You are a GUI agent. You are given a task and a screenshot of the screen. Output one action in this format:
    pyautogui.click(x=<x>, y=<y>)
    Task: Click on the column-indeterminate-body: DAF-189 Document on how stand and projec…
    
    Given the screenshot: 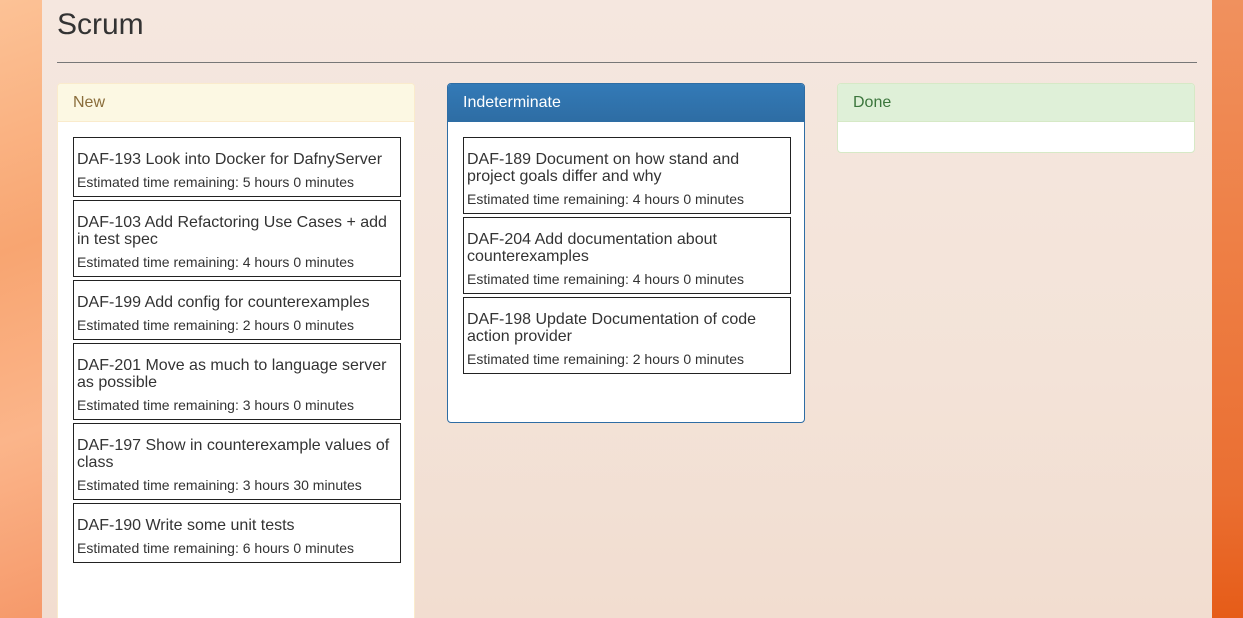 What is the action you would take?
    pyautogui.click(x=626, y=248)
    